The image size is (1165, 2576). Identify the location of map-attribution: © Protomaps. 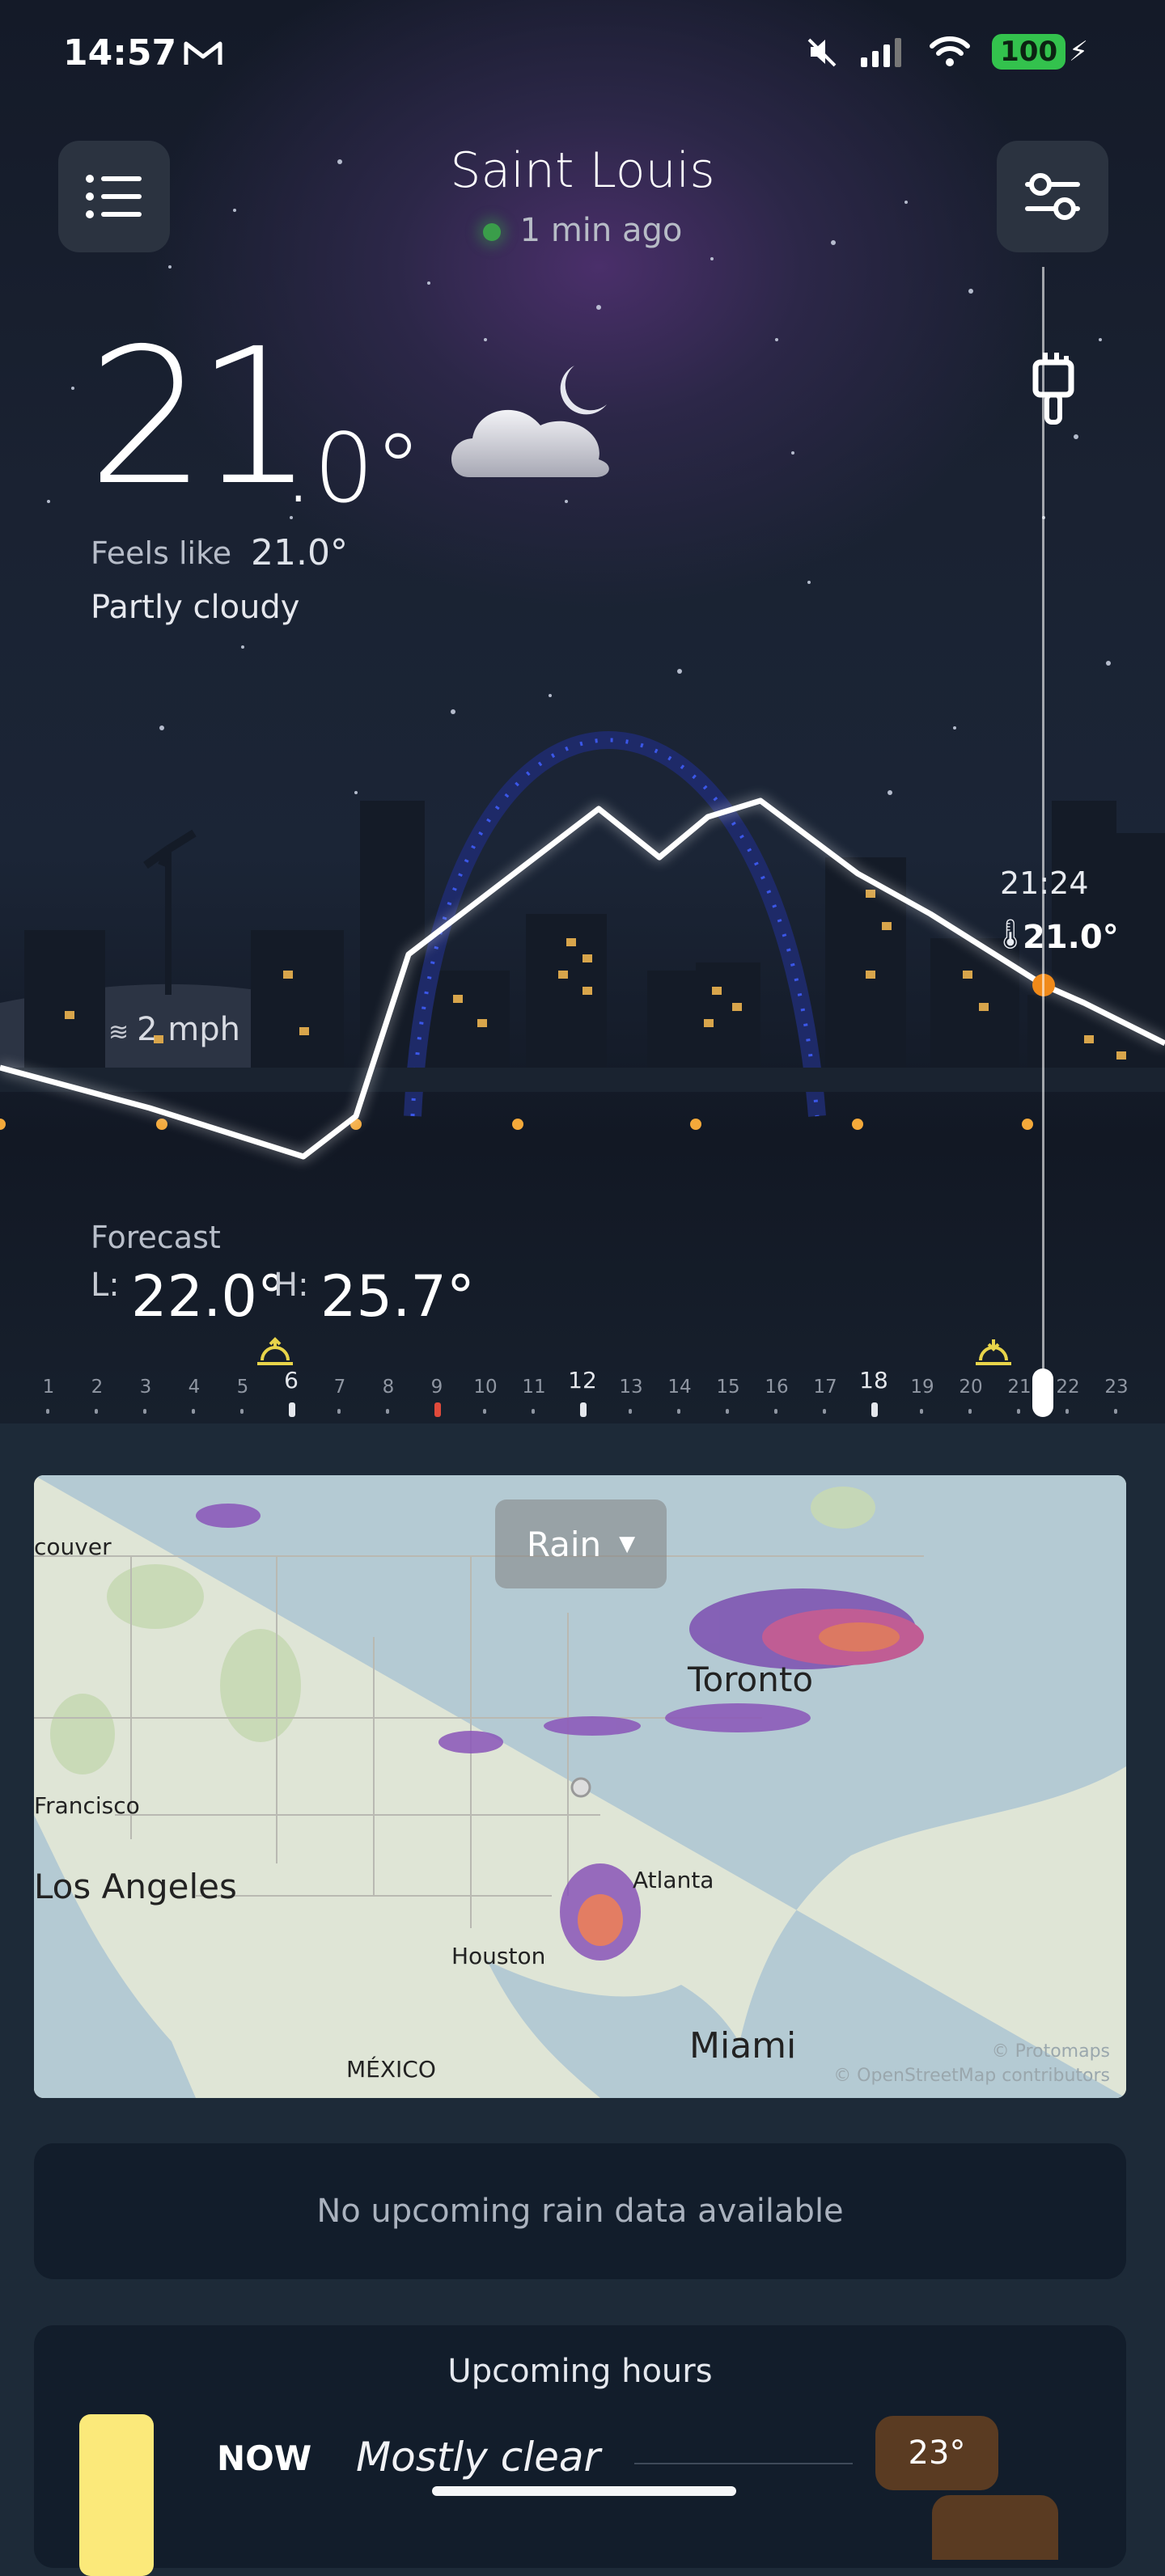
(1051, 2052).